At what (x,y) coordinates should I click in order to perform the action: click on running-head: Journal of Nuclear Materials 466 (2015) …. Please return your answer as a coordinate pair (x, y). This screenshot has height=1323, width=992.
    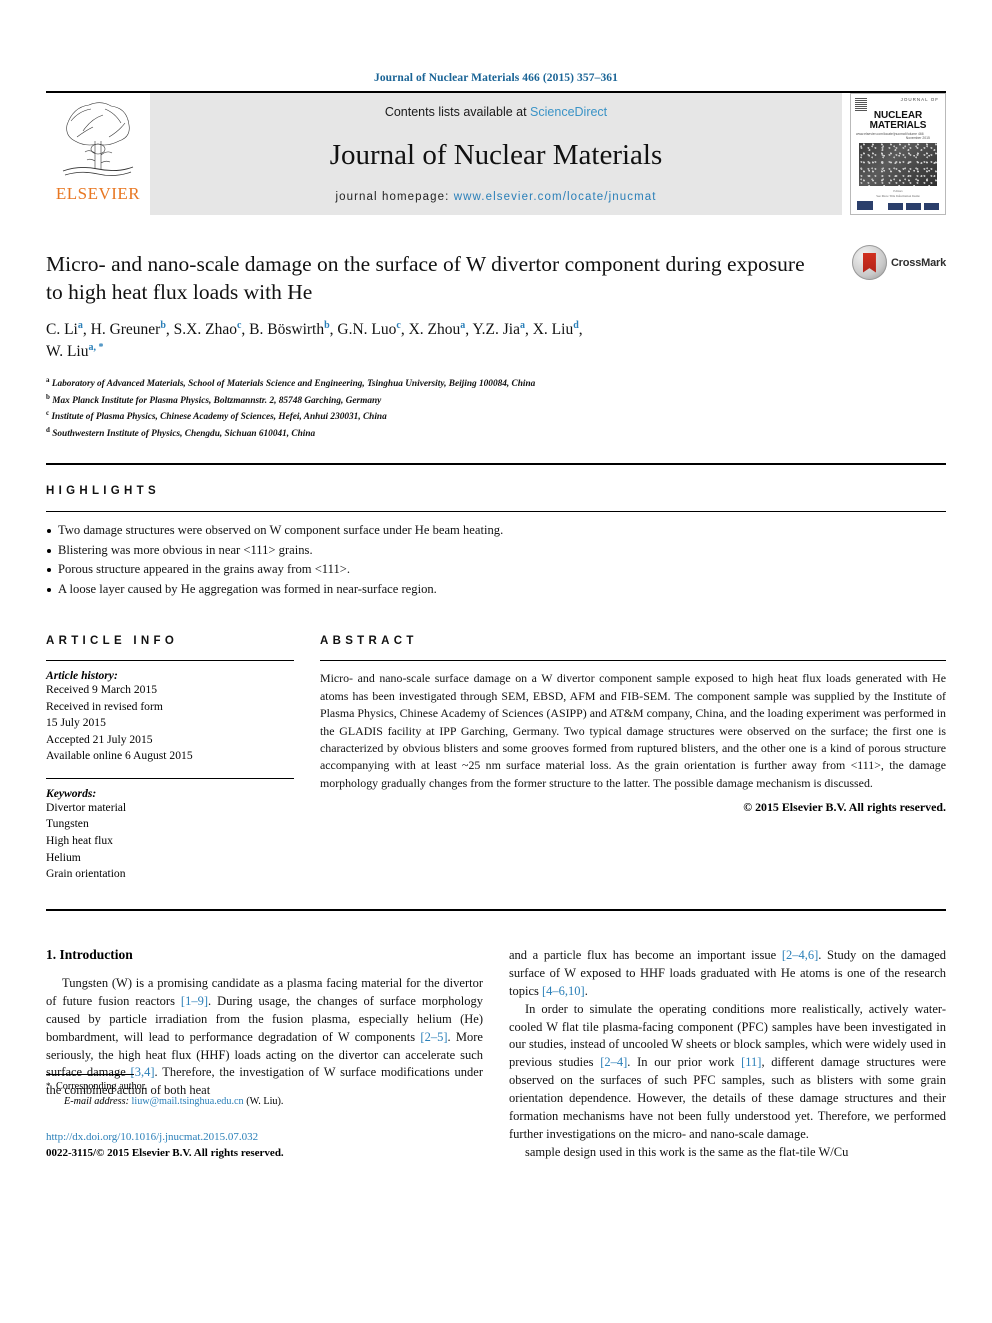
    Looking at the image, I should click on (496, 78).